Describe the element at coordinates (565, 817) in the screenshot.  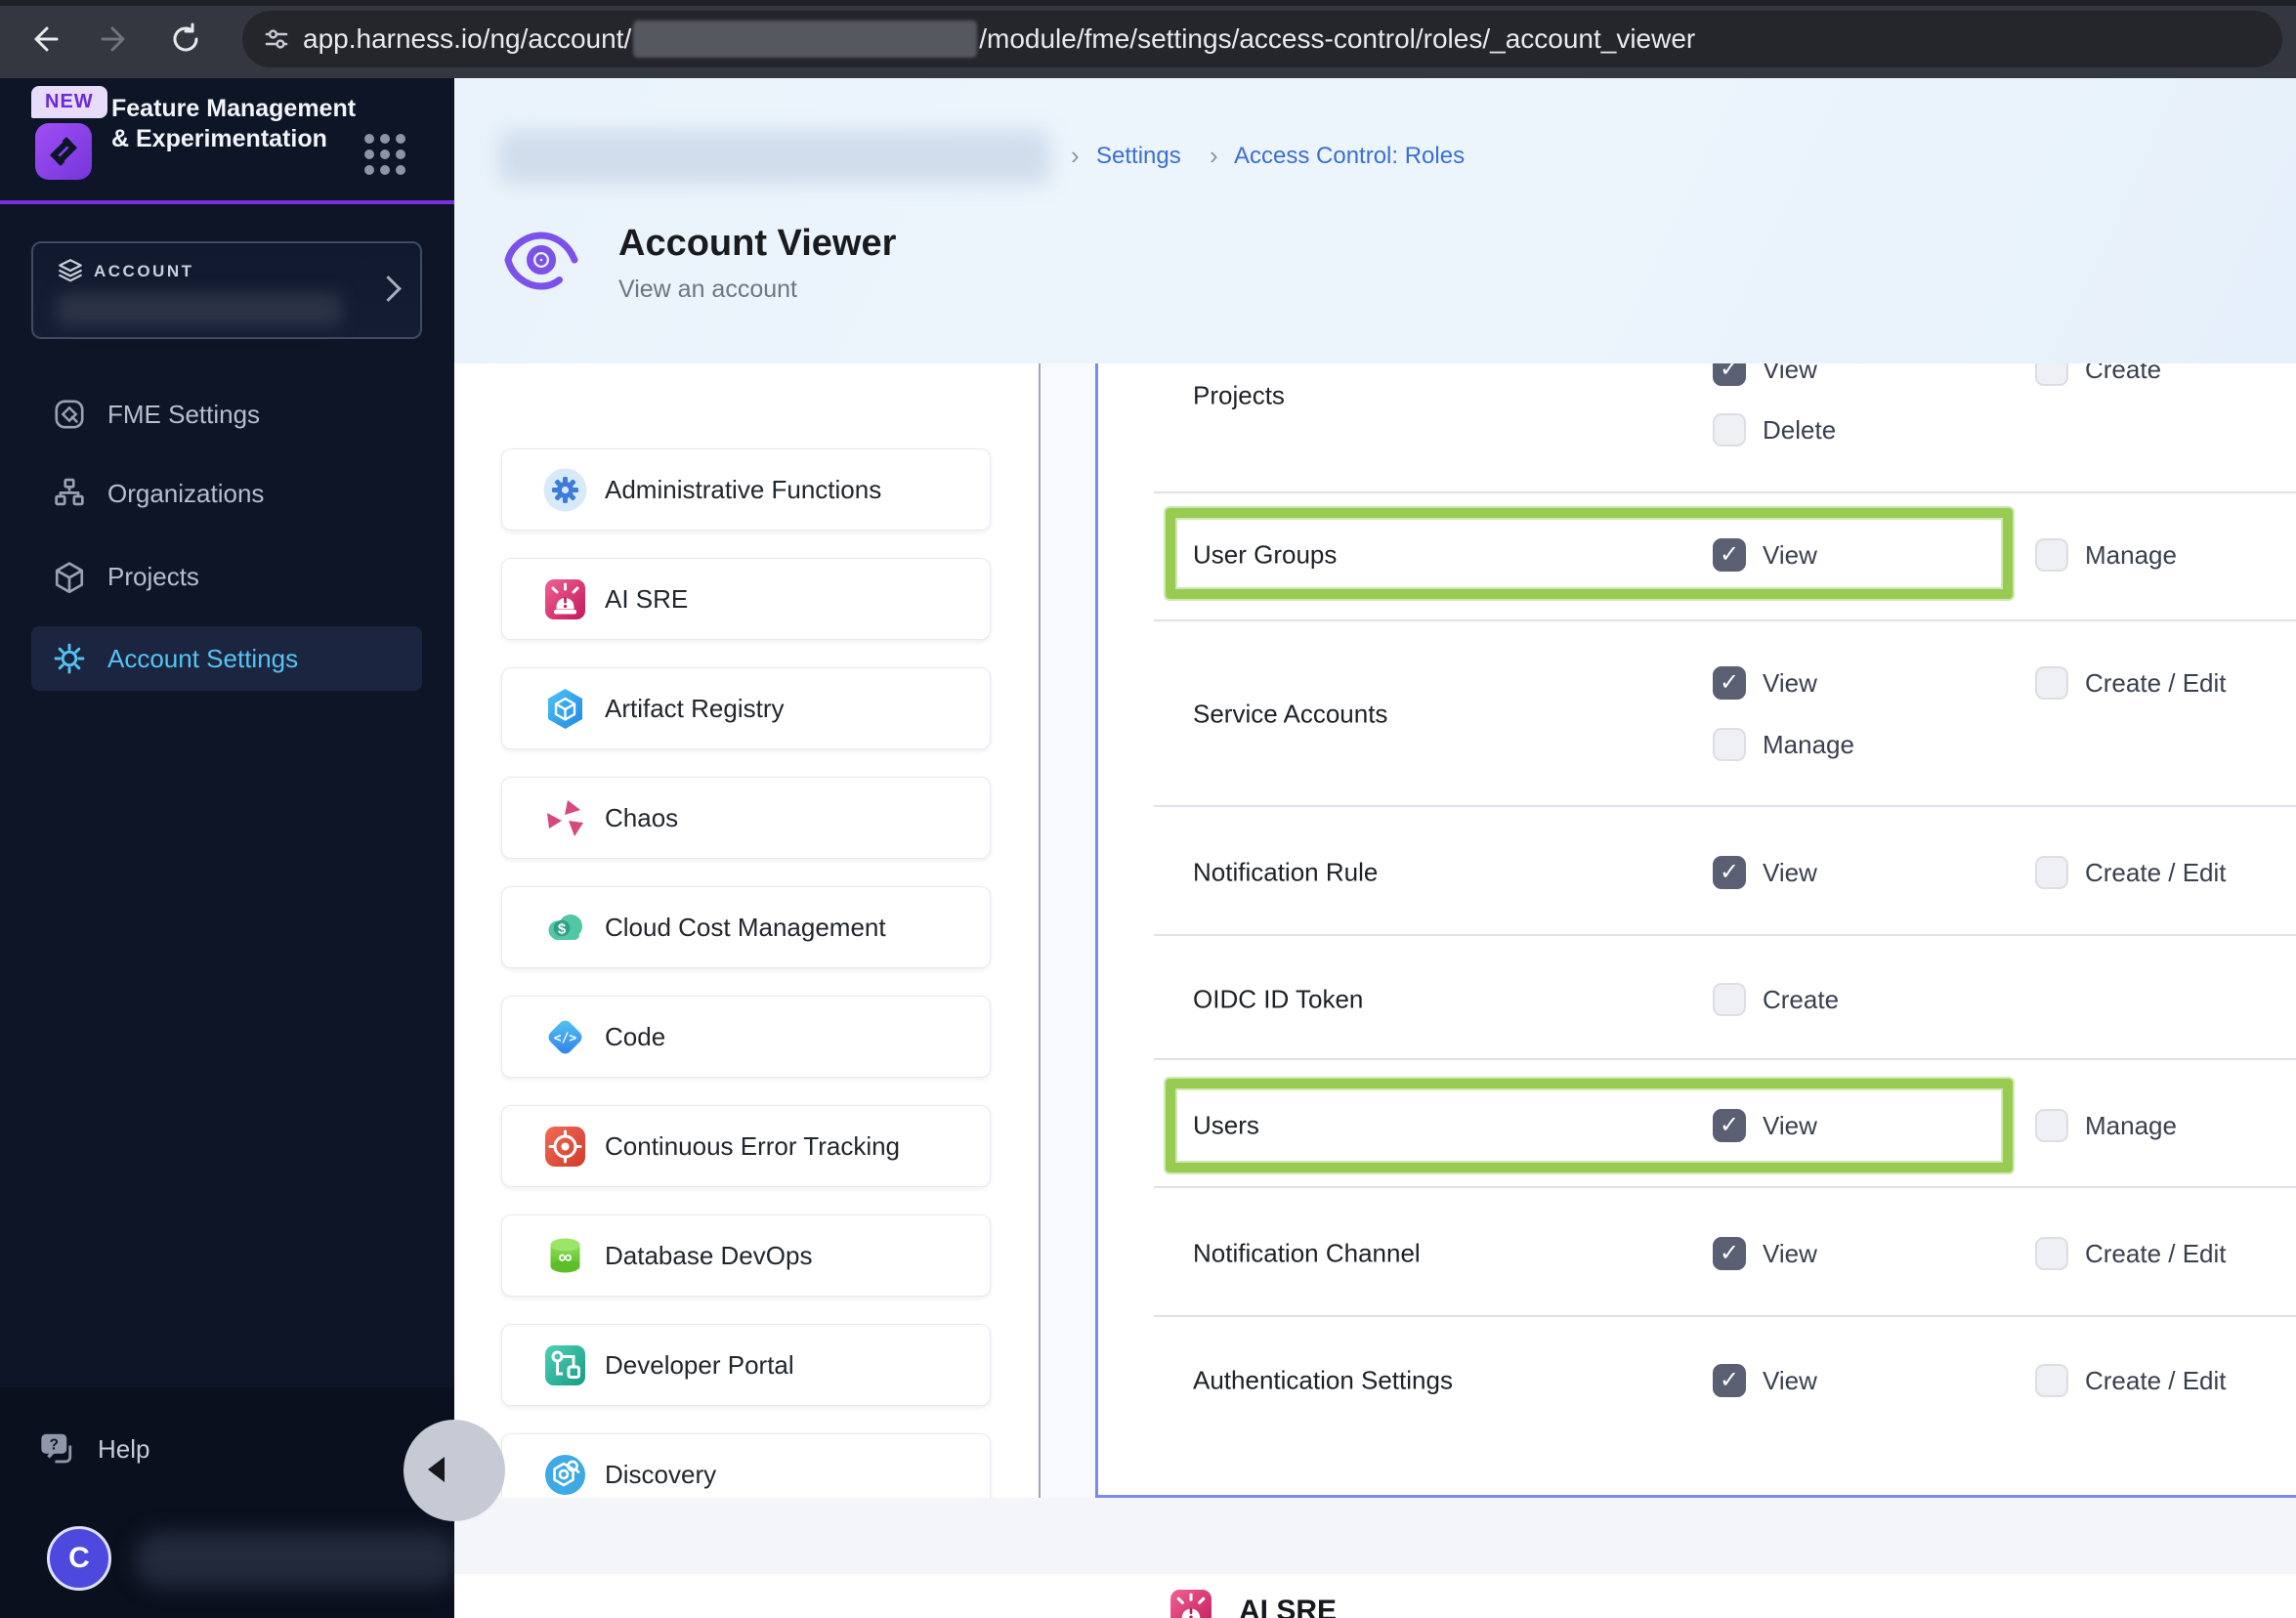
I see `chaos-icon` at that location.